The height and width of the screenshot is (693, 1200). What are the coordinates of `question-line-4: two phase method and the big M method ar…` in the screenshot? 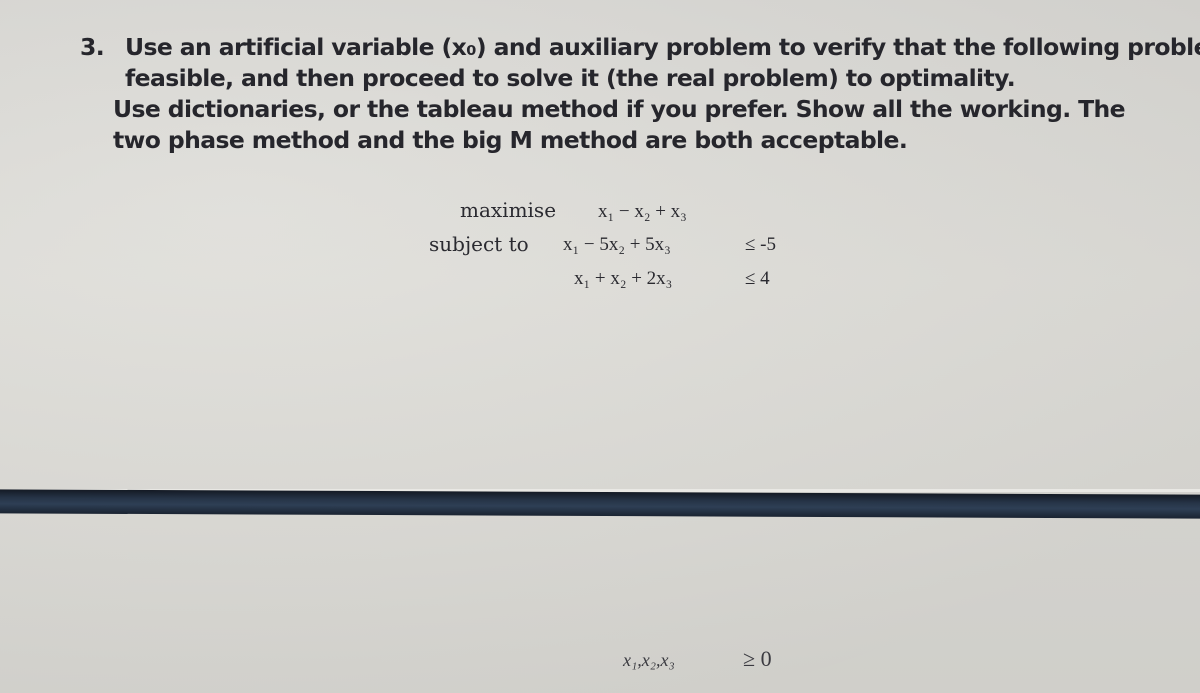 It's located at (510, 140).